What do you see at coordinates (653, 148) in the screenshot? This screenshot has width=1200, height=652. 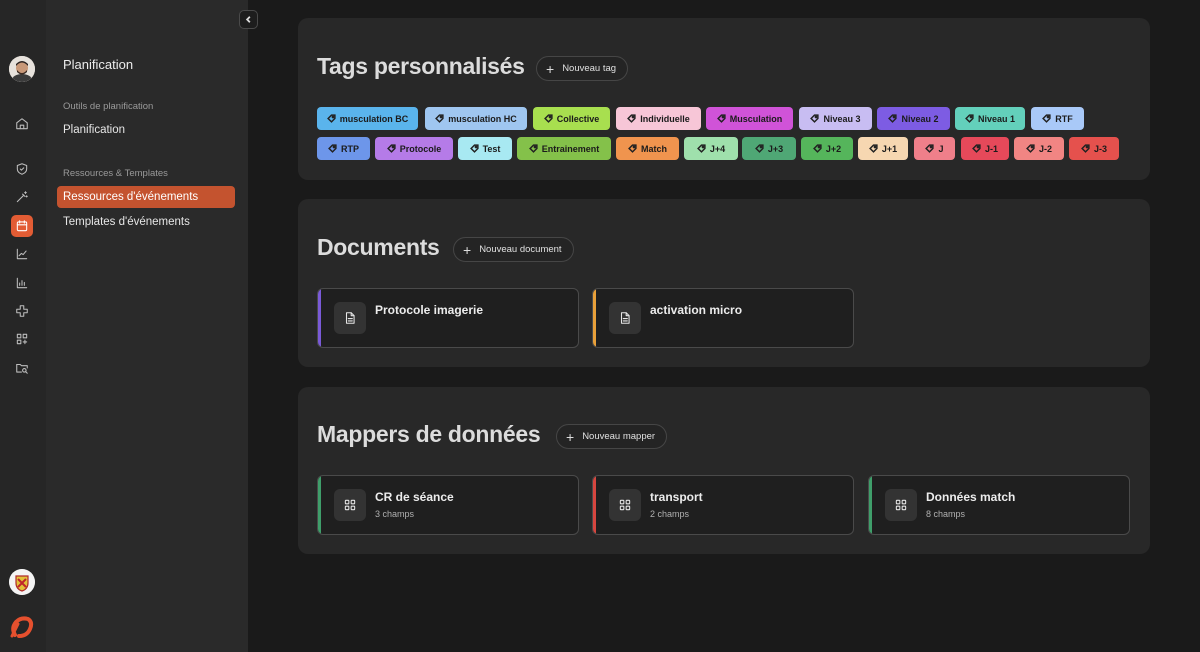 I see `tag-label: Match` at bounding box center [653, 148].